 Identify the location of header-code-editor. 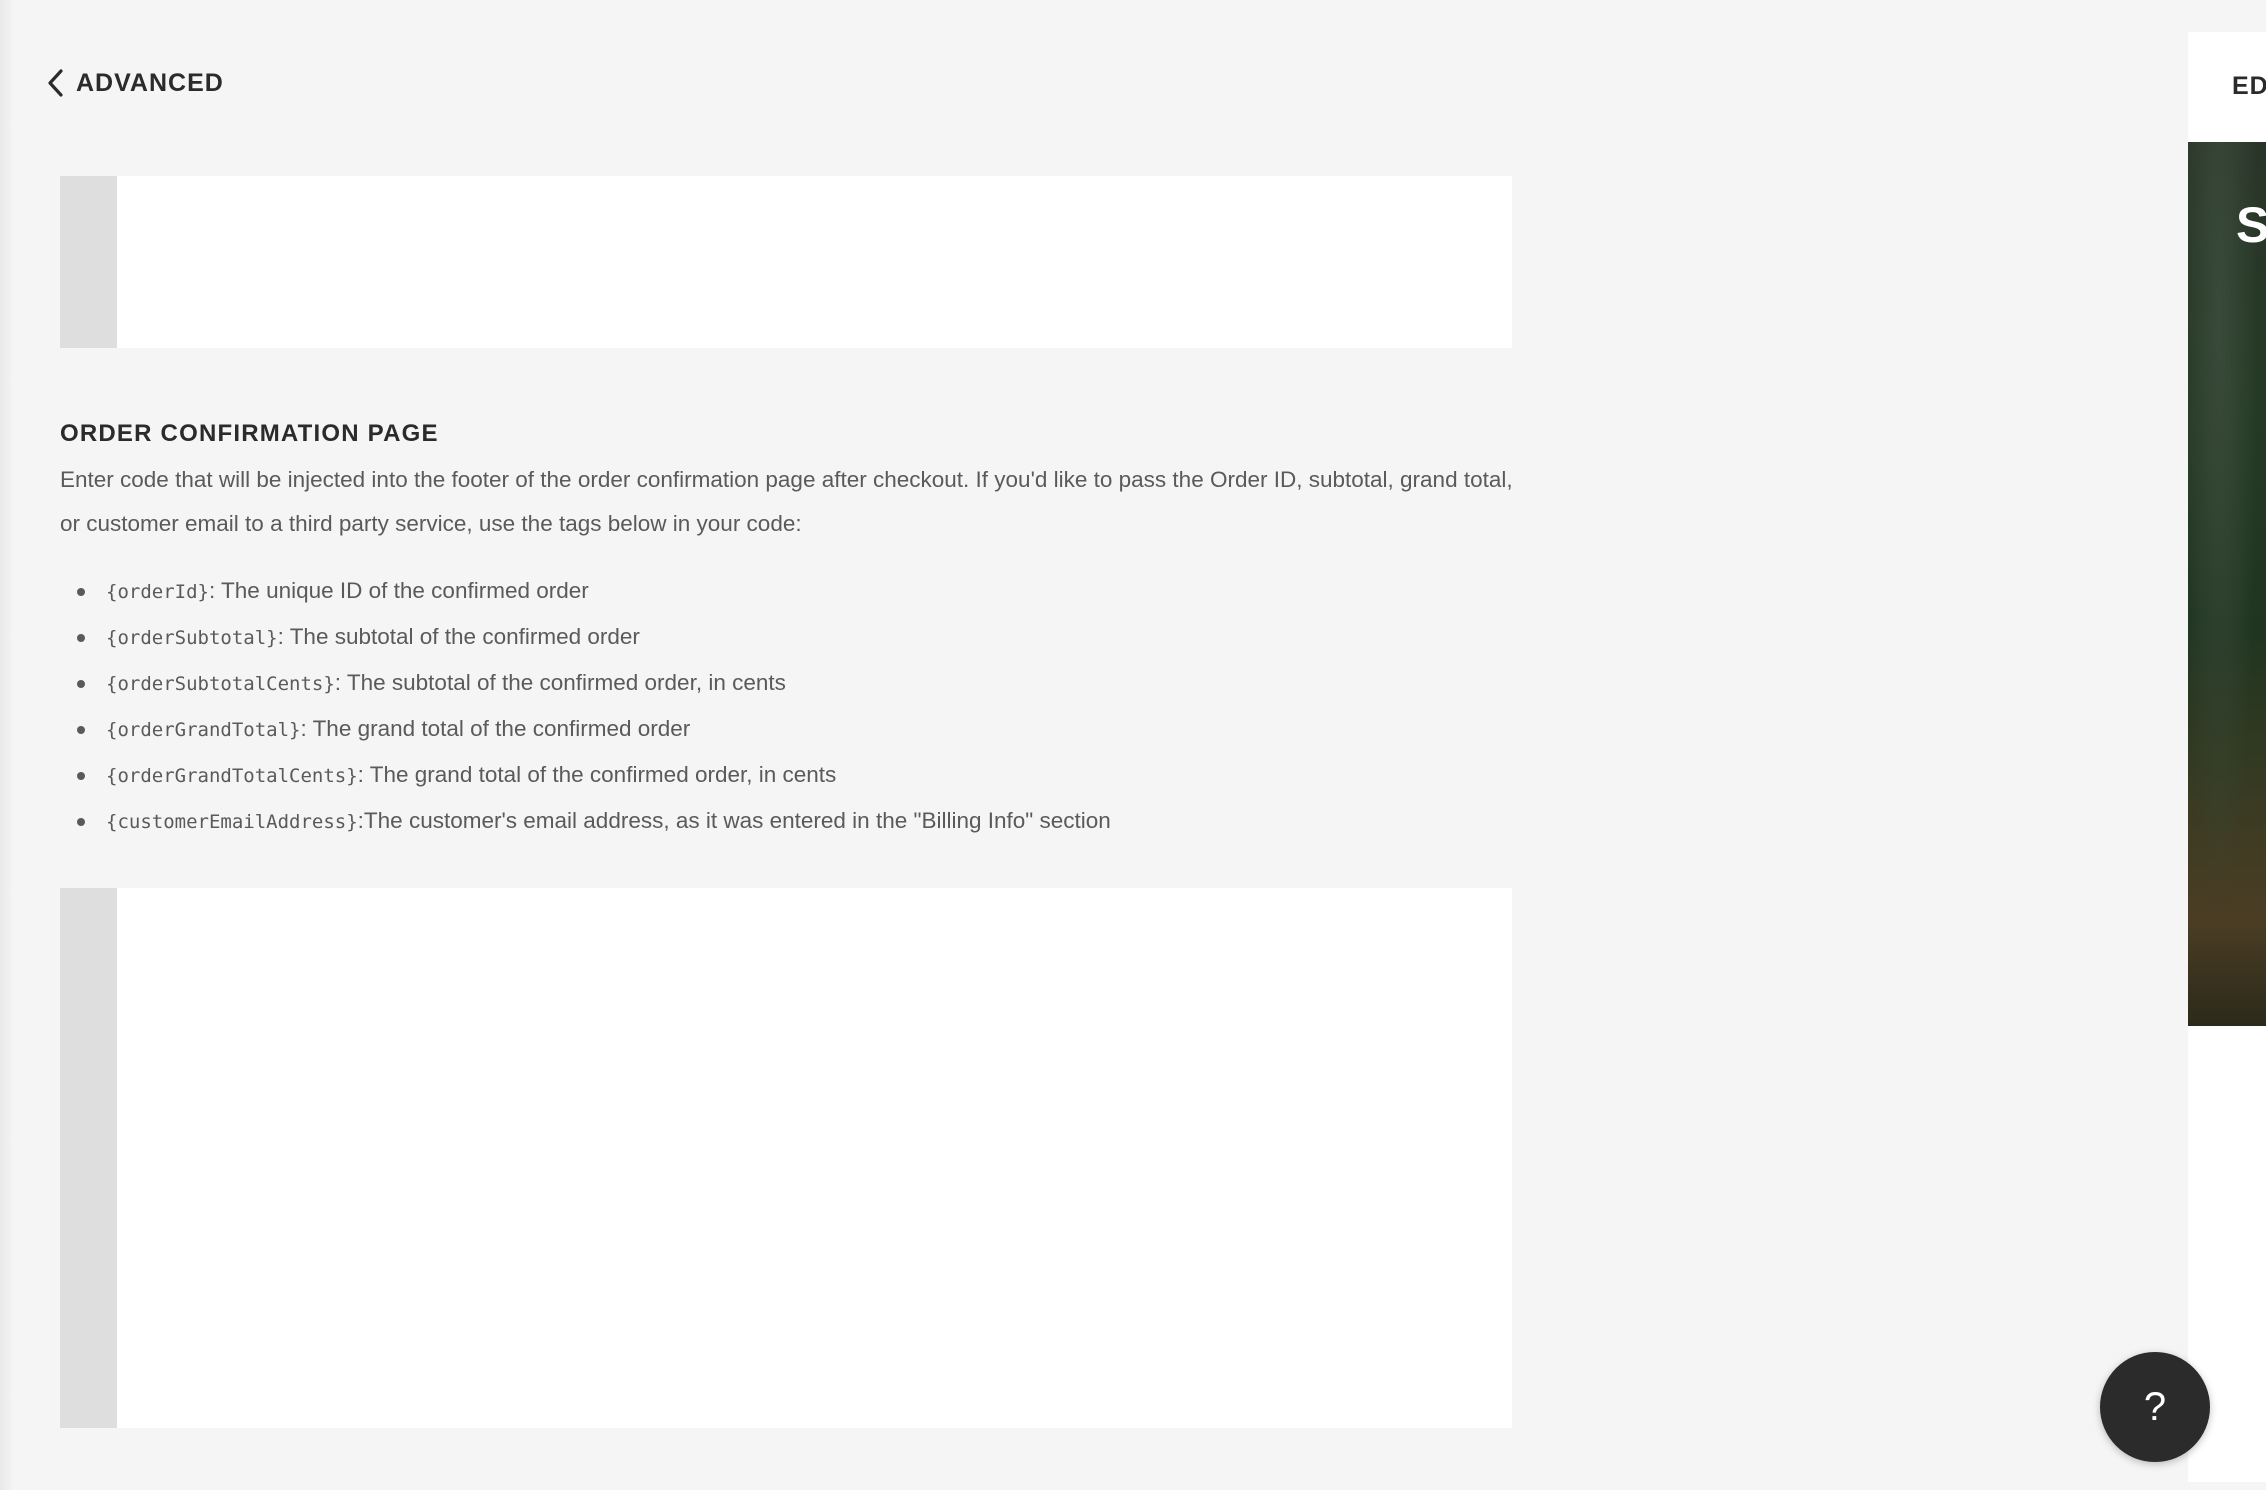
(786, 262).